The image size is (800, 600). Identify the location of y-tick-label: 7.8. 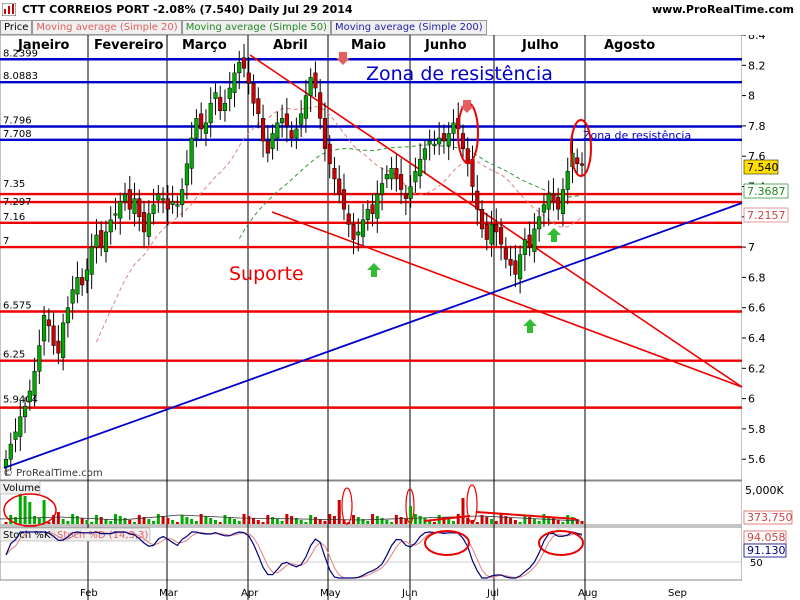
(757, 126).